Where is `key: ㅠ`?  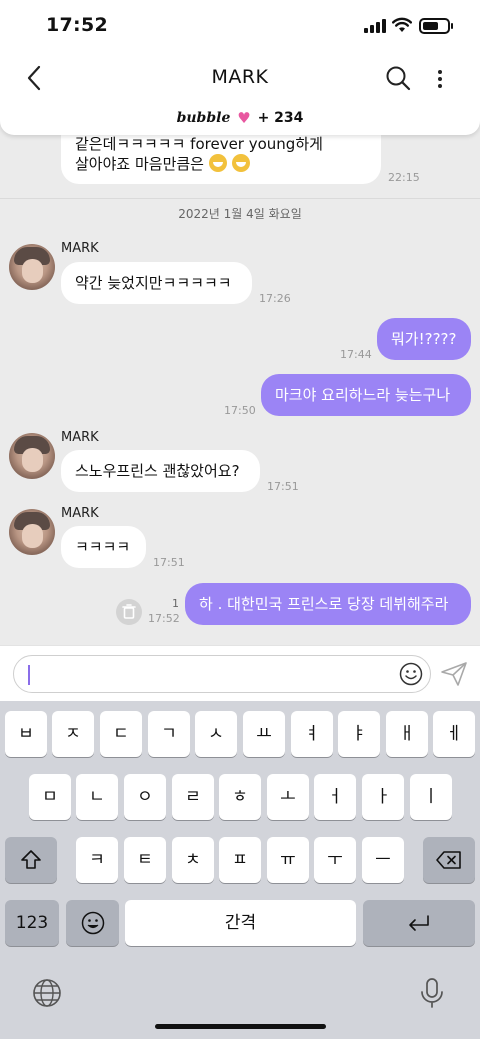 key: ㅠ is located at coordinates (288, 860).